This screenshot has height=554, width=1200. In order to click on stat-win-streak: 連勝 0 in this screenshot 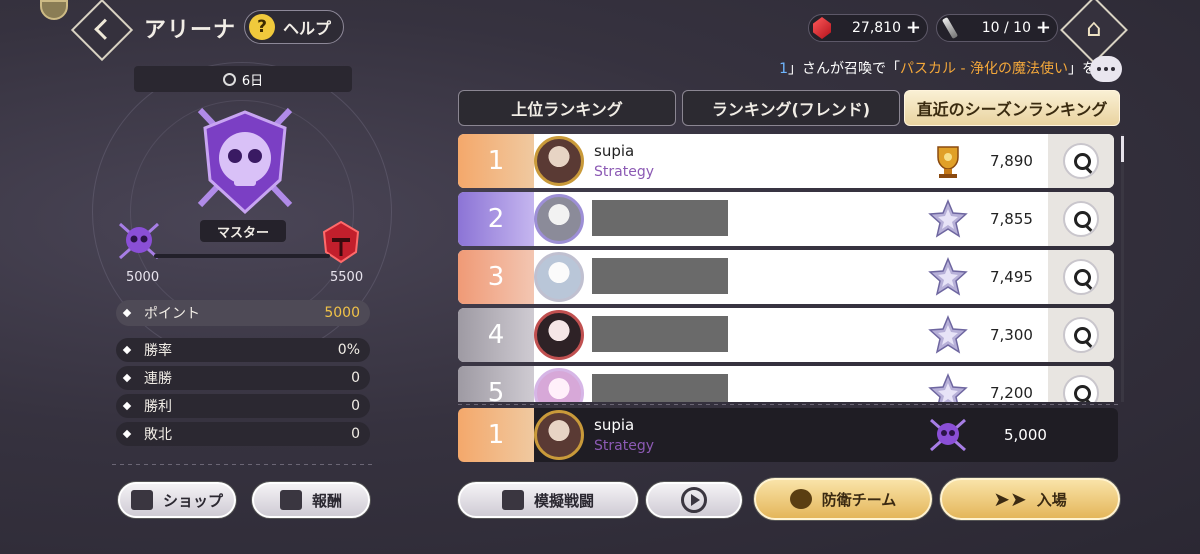, I will do `click(243, 378)`.